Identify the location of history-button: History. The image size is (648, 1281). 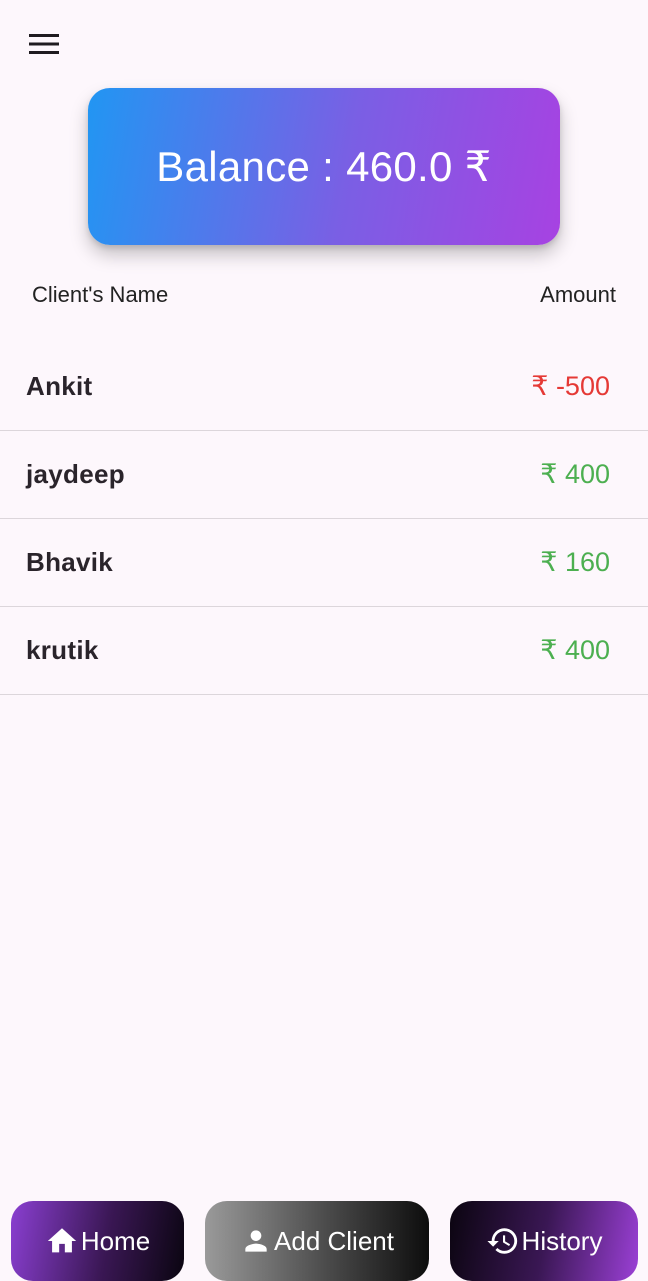
(544, 1241).